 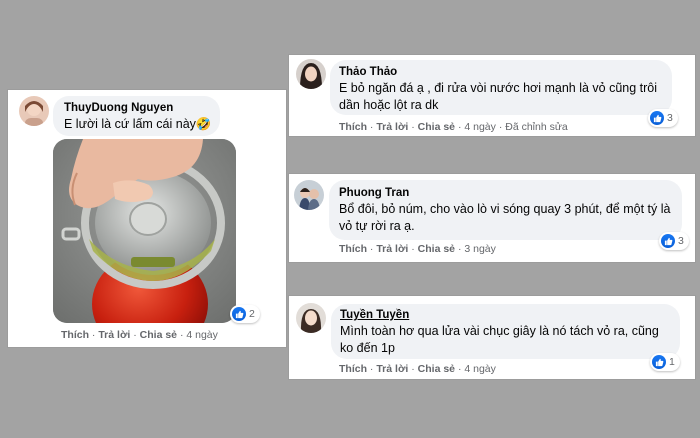 I want to click on reaction-count: 1, so click(x=665, y=362).